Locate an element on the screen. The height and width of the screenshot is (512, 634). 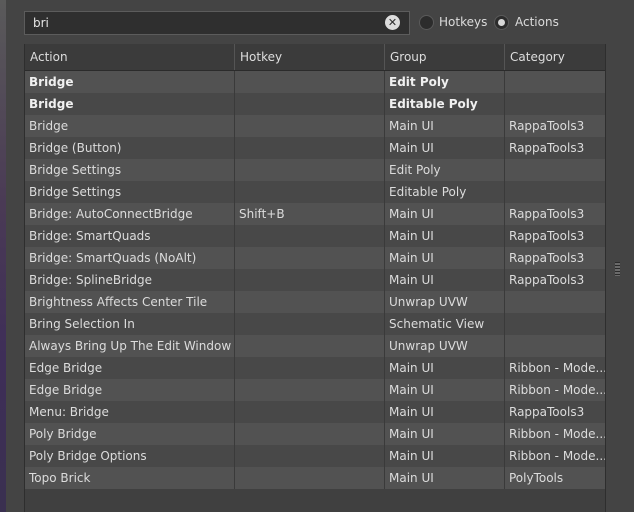
column-header-category: Category is located at coordinates (555, 57).